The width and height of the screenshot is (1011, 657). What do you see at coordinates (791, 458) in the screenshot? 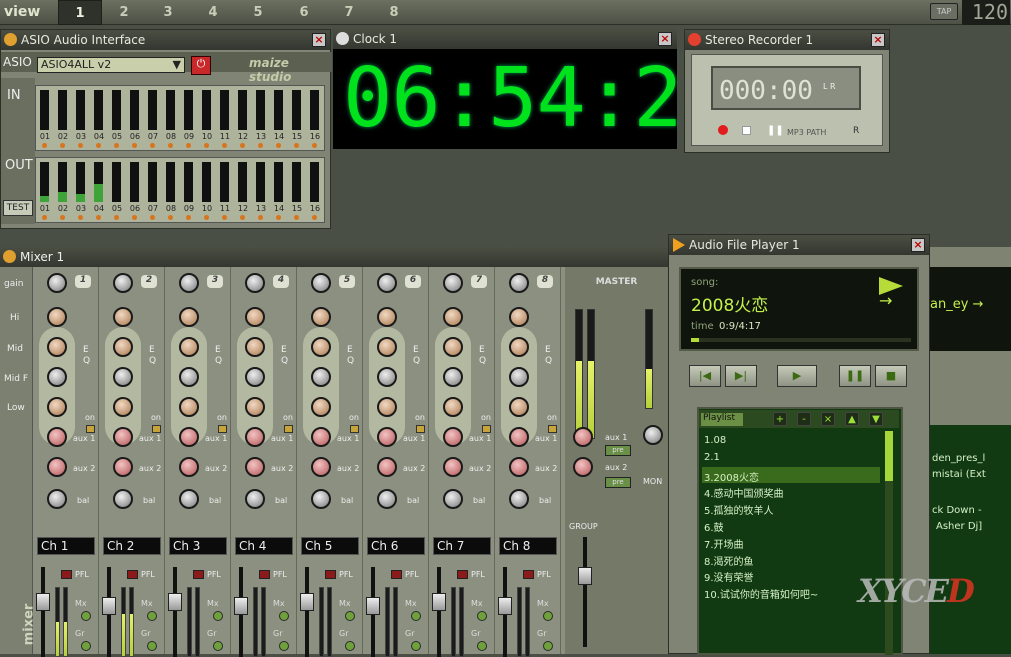
I see `playlist-item: 2.1` at bounding box center [791, 458].